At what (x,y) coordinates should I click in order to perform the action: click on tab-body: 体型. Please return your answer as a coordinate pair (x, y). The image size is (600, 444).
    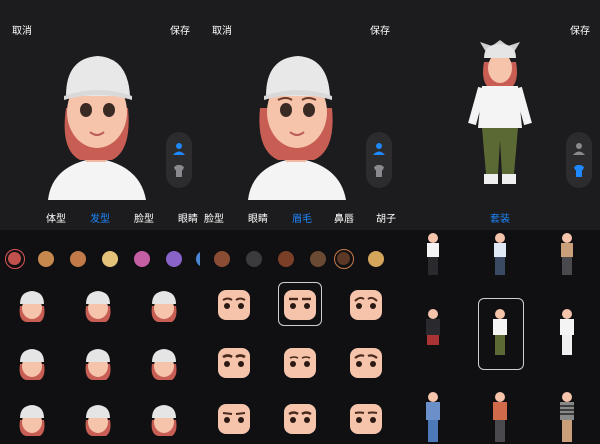
    Looking at the image, I should click on (56, 217).